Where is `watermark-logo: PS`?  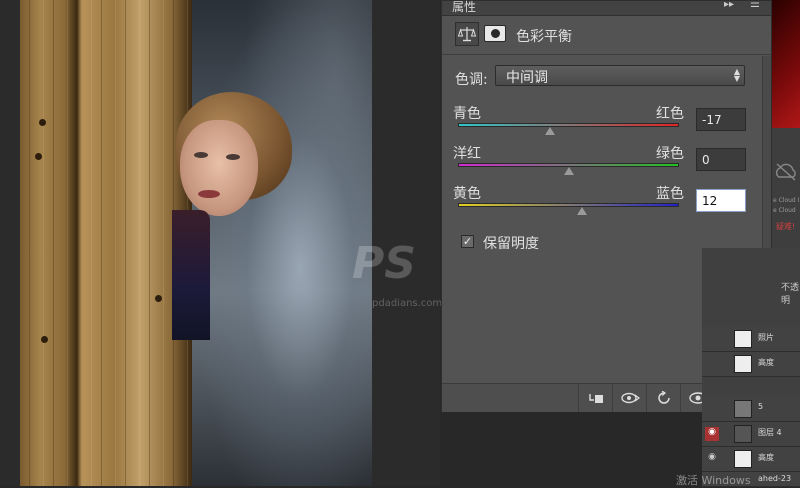 watermark-logo: PS is located at coordinates (384, 263).